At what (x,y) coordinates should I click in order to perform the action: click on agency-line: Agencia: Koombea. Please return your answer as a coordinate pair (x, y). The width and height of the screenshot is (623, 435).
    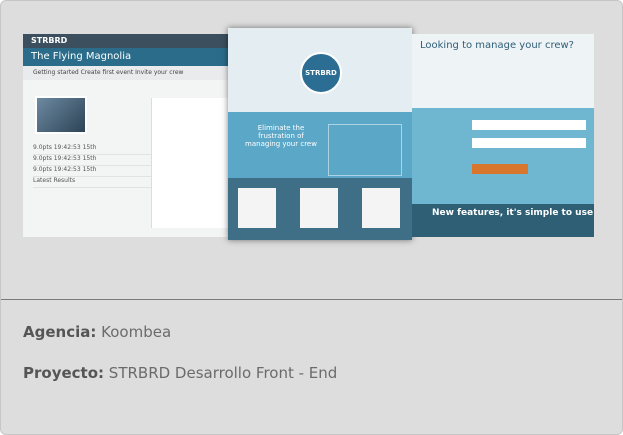
    Looking at the image, I should click on (97, 332).